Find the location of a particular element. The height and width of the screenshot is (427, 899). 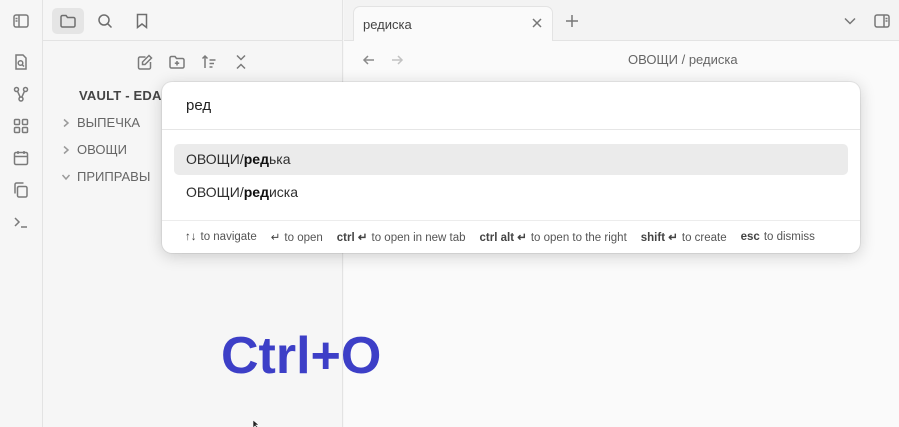

instruction-key: ctrl alt ↵ is located at coordinates (503, 238).